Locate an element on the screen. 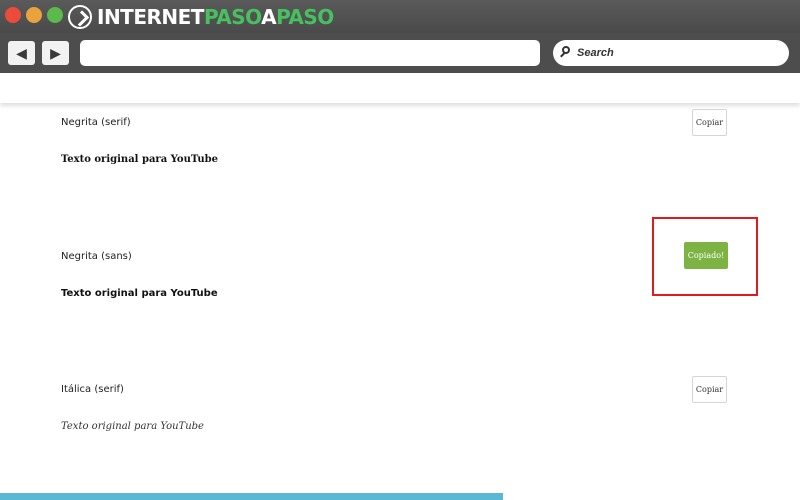 This screenshot has height=500, width=800. style-label-bold-serif: Negrita (serif) is located at coordinates (96, 122).